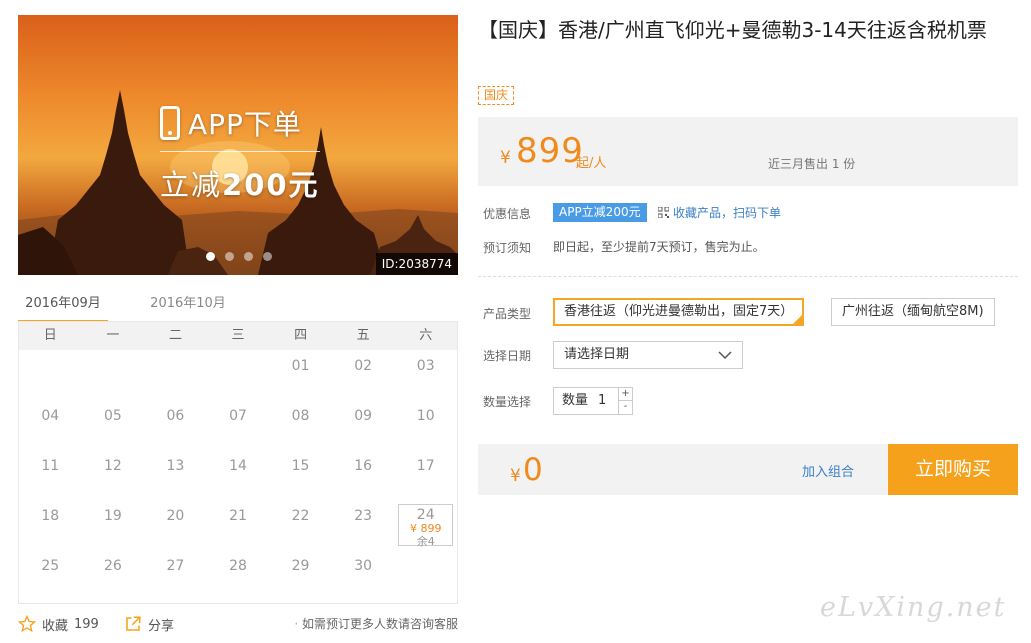 The image size is (1031, 643). Describe the element at coordinates (602, 401) in the screenshot. I see `quantity-value: 1` at that location.